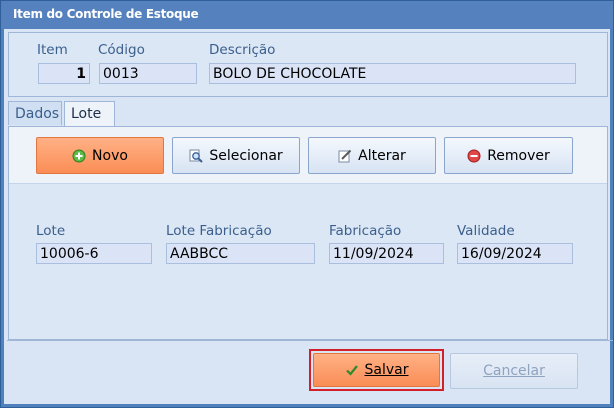 The image size is (614, 408). I want to click on title-bar: Item do Controle de Estoque, so click(307, 15).